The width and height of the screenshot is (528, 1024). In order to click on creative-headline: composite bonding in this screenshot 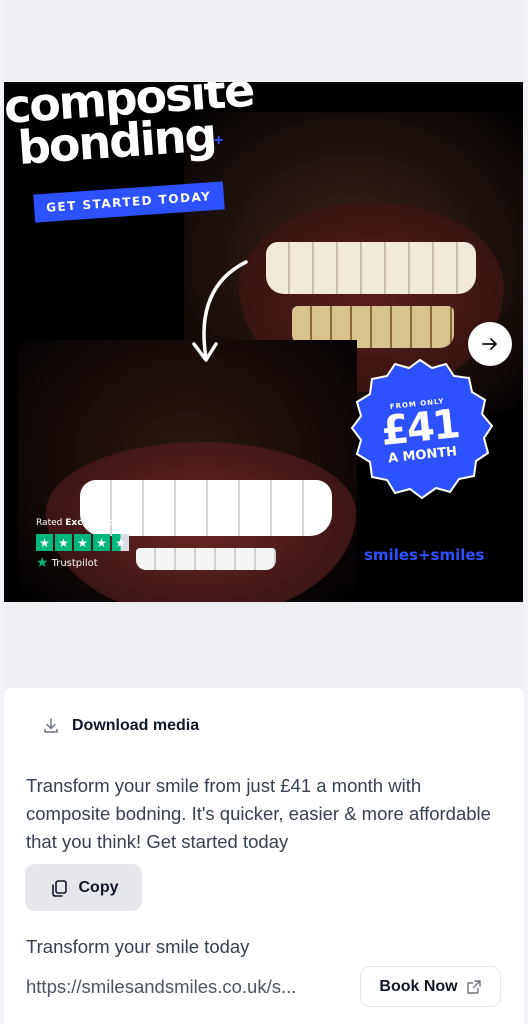, I will do `click(129, 129)`.